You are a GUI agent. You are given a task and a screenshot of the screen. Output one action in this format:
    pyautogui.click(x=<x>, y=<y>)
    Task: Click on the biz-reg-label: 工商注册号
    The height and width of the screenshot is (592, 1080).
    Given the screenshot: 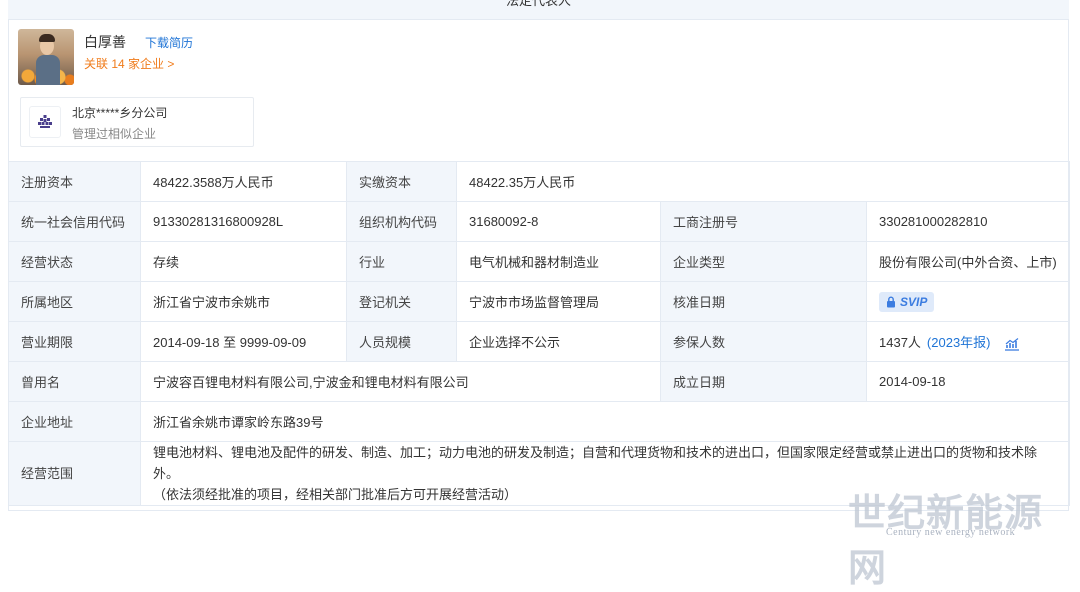 What is the action you would take?
    pyautogui.click(x=763, y=221)
    